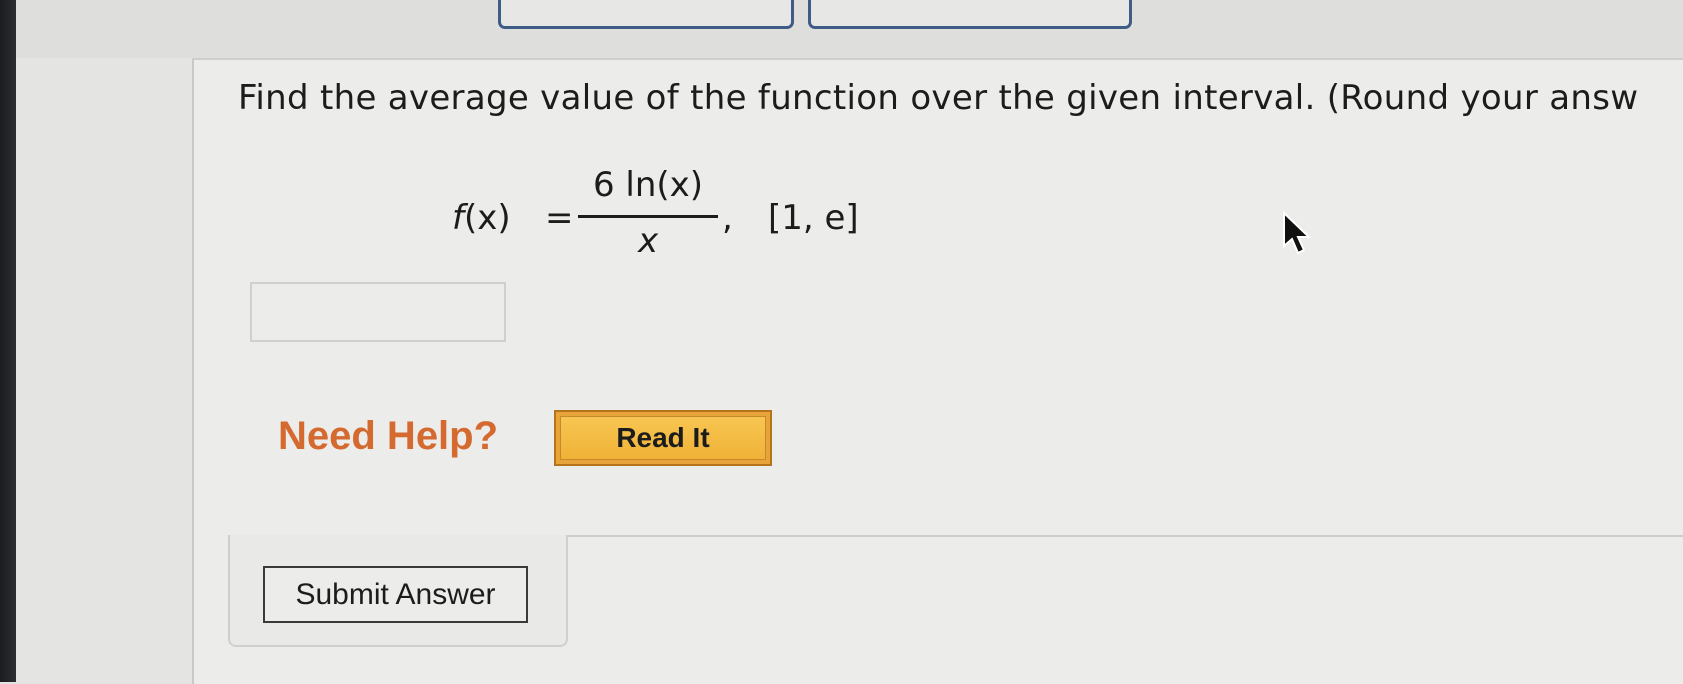 This screenshot has height=684, width=1683. What do you see at coordinates (559, 218) in the screenshot?
I see `equals-sign: =` at bounding box center [559, 218].